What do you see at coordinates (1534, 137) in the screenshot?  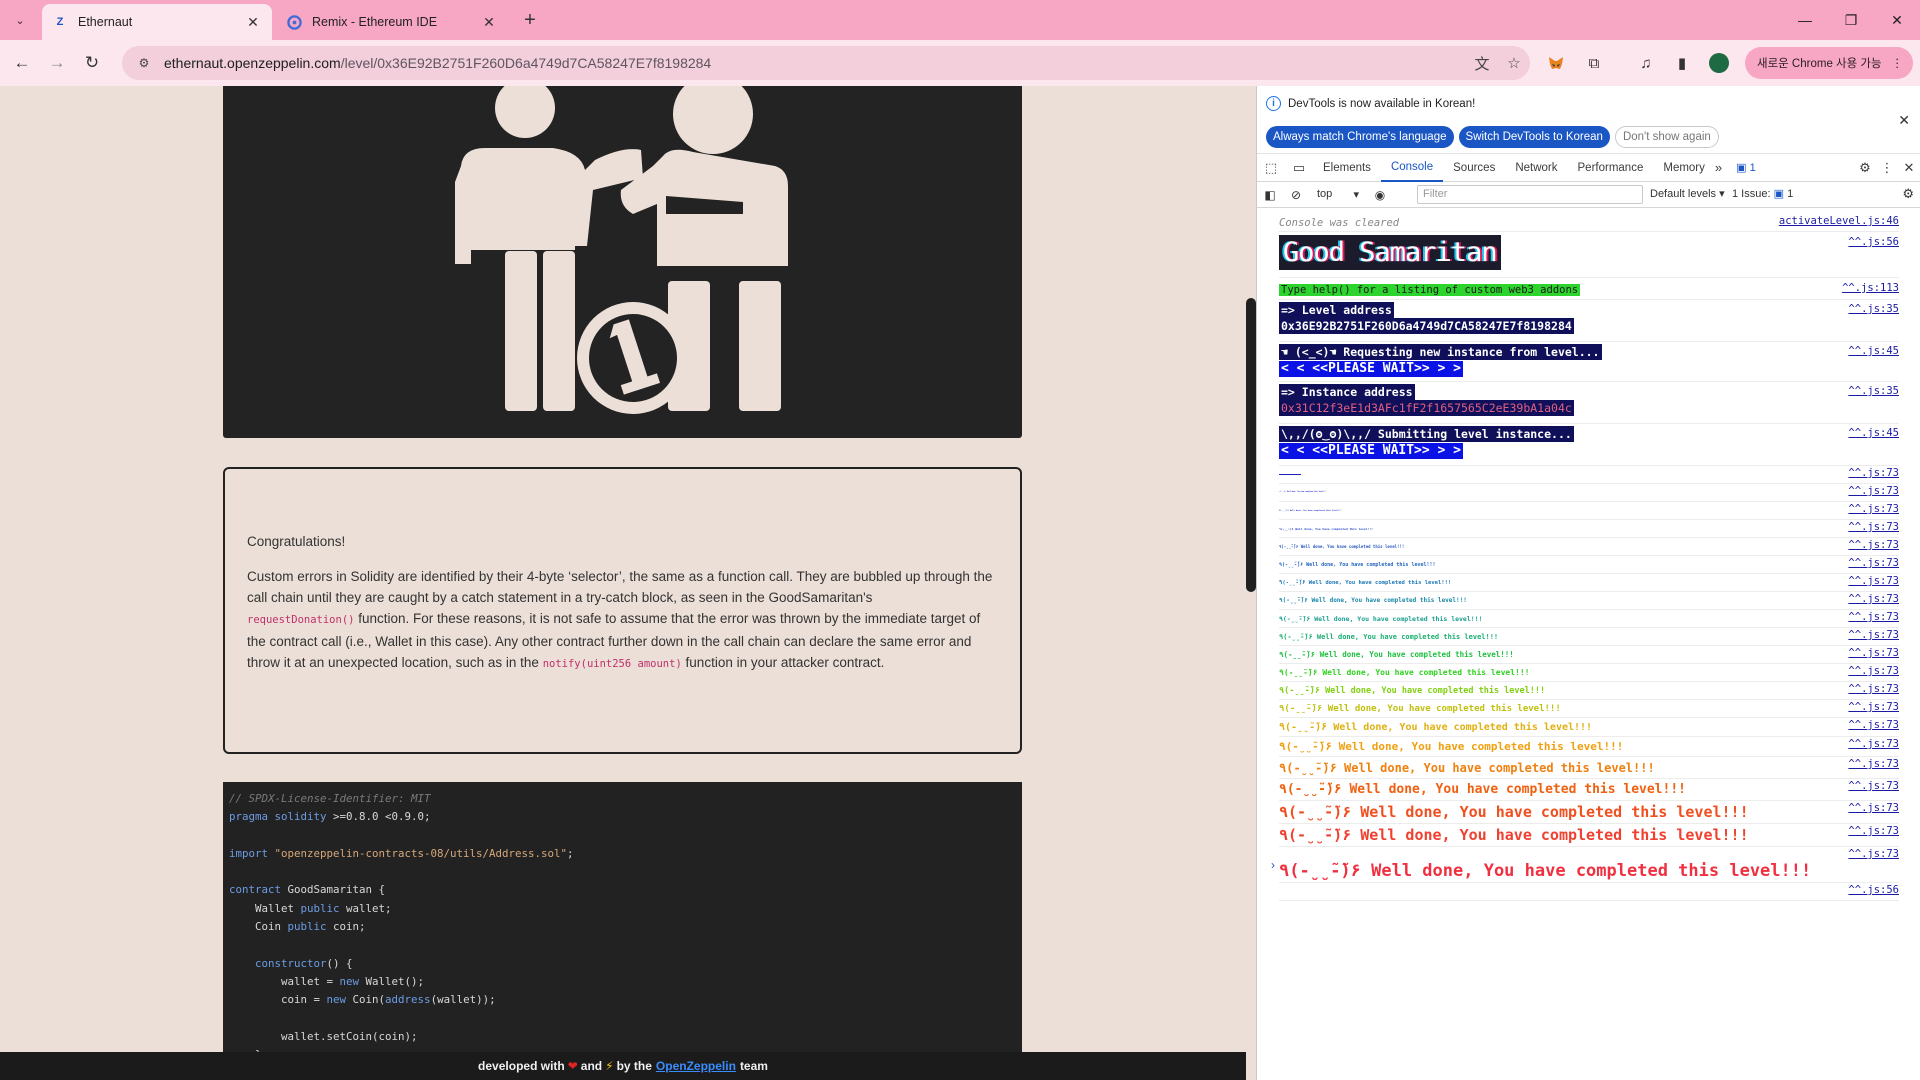 I see `switch-korean-button: Switch DevTools to Korean` at bounding box center [1534, 137].